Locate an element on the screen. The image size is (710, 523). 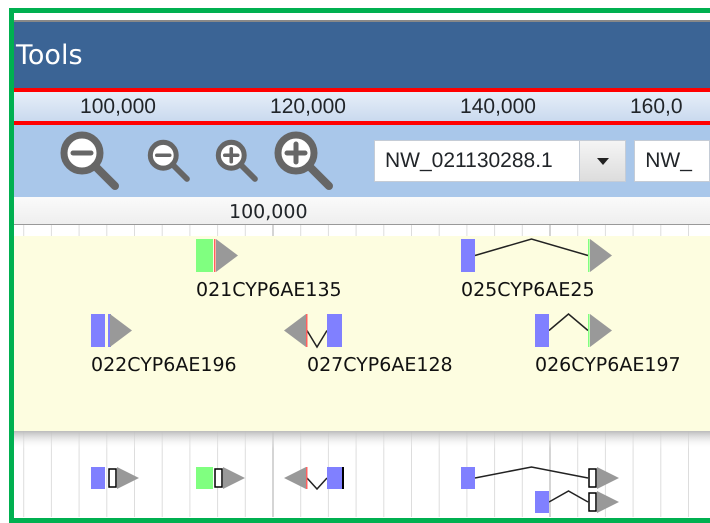
overview-tick-label: 140,000 is located at coordinates (498, 107).